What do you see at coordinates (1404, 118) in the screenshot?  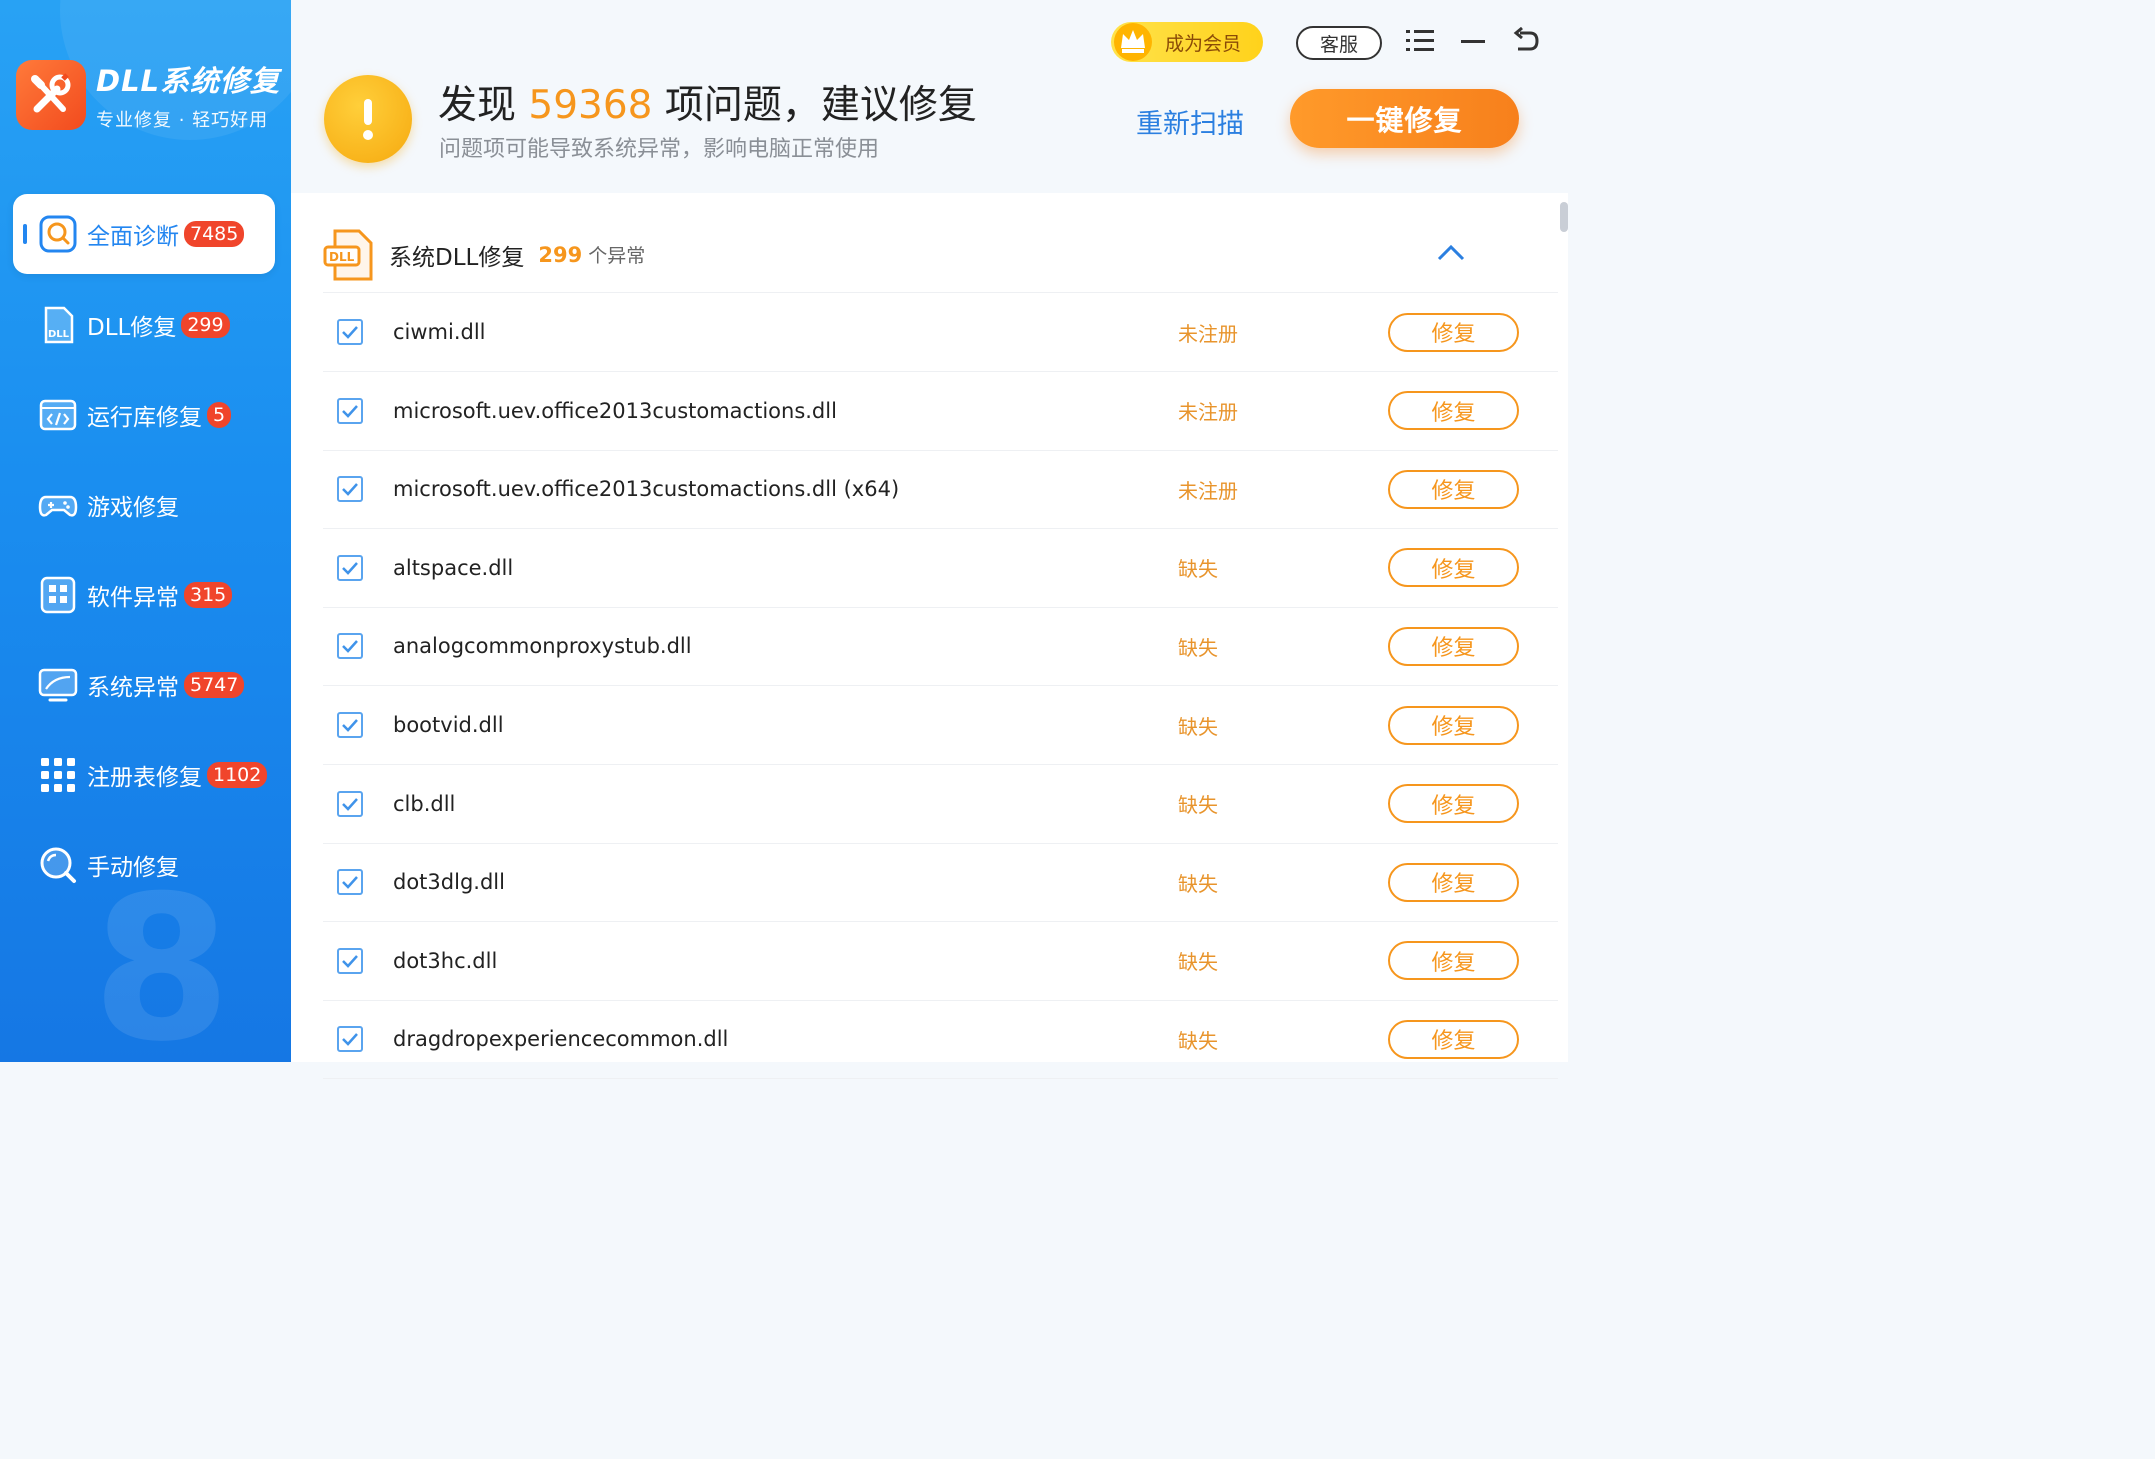 I see `fix-all-button: 一键修复` at bounding box center [1404, 118].